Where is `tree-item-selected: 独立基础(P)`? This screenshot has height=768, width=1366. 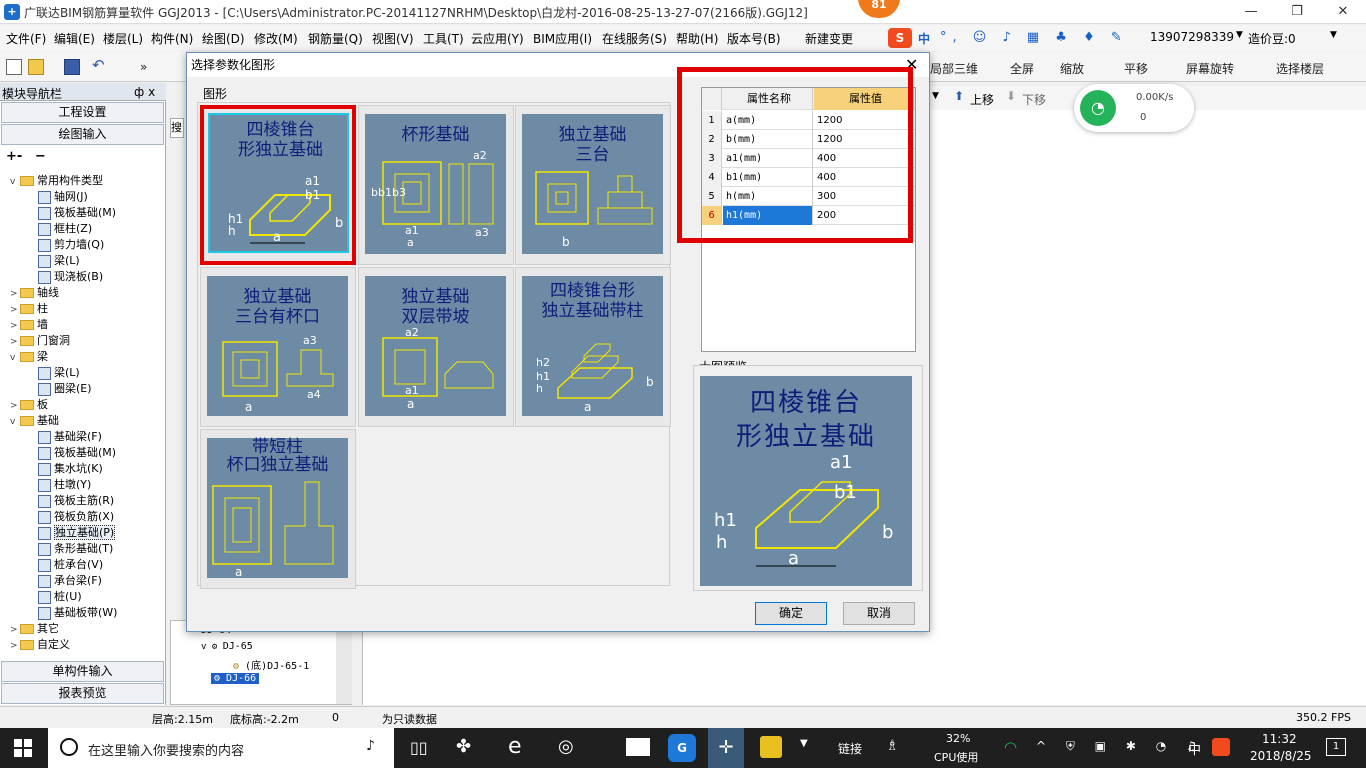
tree-item-selected: 独立基础(P) is located at coordinates (77, 533).